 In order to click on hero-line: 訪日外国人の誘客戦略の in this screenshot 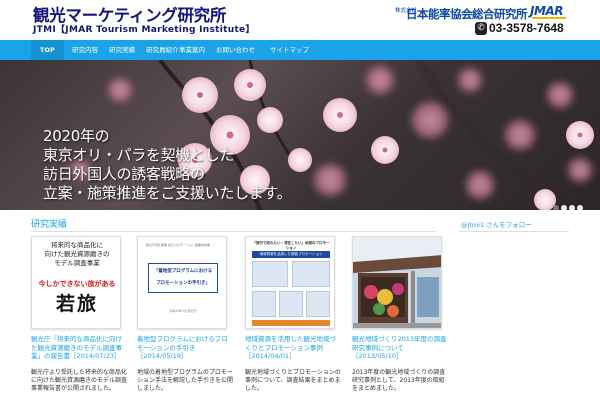, I will do `click(124, 174)`.